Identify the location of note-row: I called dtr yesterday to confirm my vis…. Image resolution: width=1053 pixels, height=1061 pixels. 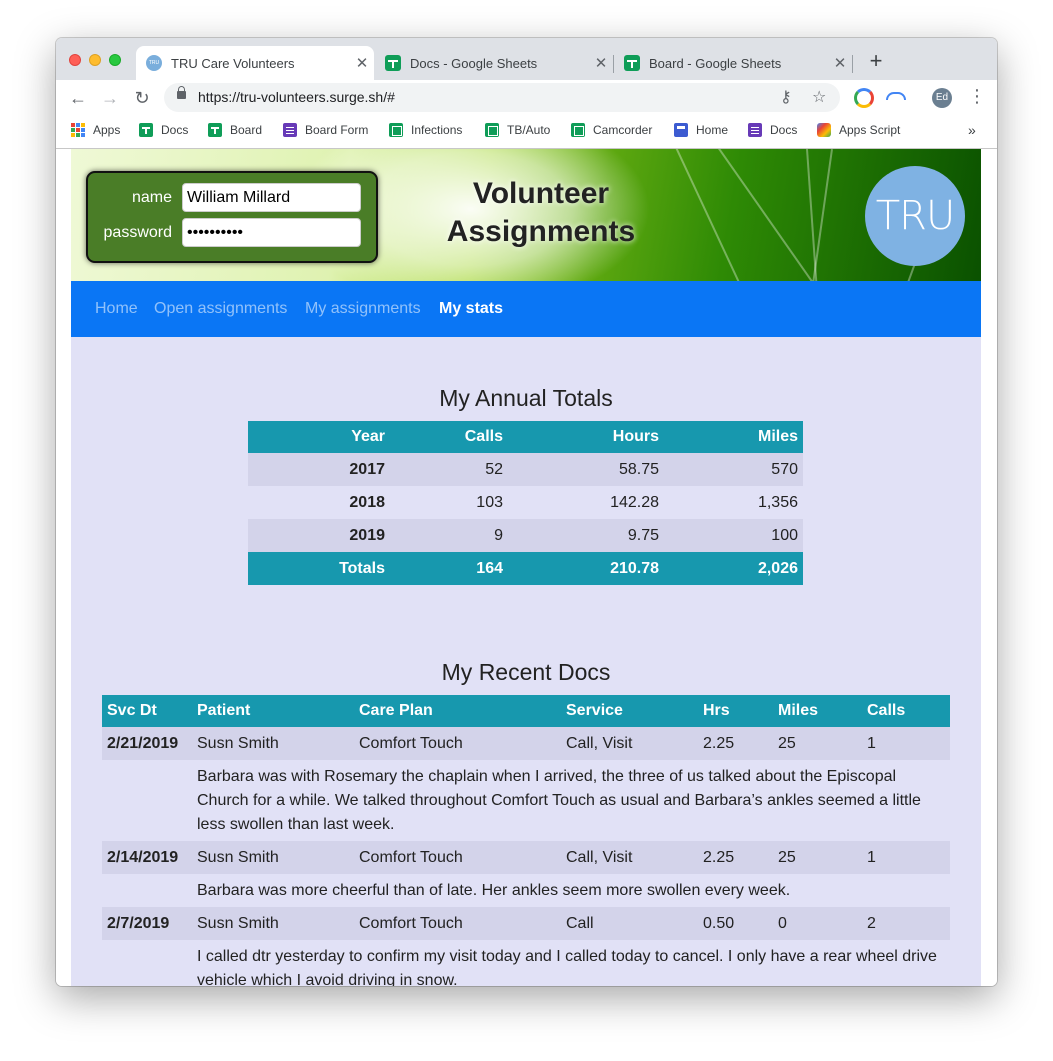
(526, 963).